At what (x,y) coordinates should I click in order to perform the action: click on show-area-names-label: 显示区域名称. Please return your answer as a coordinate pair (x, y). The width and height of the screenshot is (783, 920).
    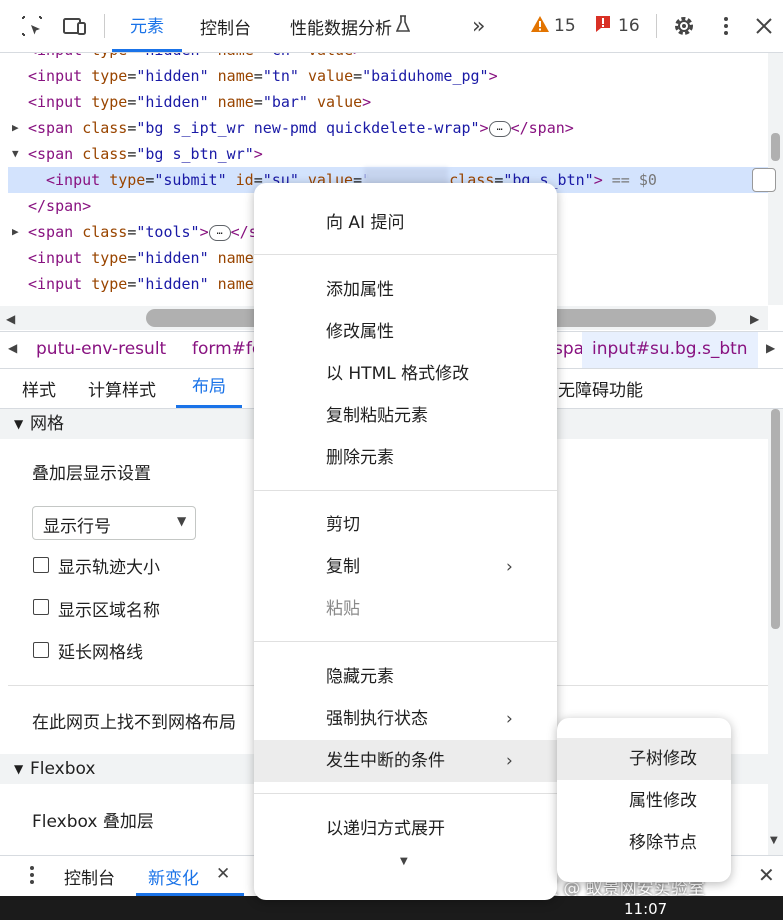
    Looking at the image, I should click on (109, 611).